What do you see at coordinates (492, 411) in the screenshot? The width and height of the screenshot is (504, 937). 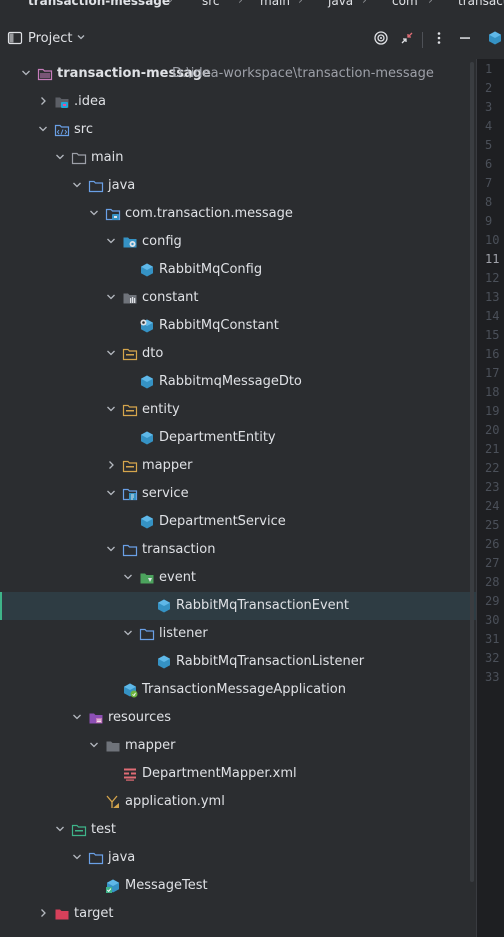 I see `line-number: 19` at bounding box center [492, 411].